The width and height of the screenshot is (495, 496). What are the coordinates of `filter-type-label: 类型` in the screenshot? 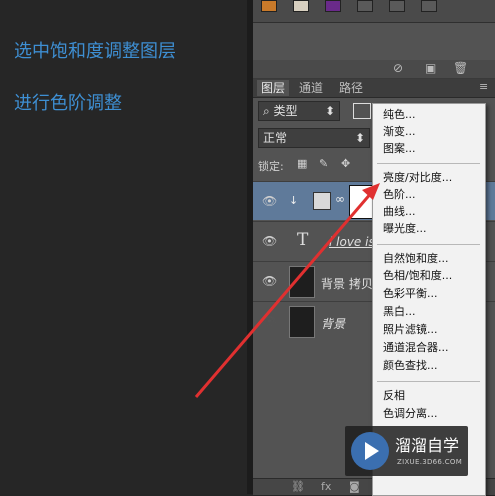 It's located at (285, 111).